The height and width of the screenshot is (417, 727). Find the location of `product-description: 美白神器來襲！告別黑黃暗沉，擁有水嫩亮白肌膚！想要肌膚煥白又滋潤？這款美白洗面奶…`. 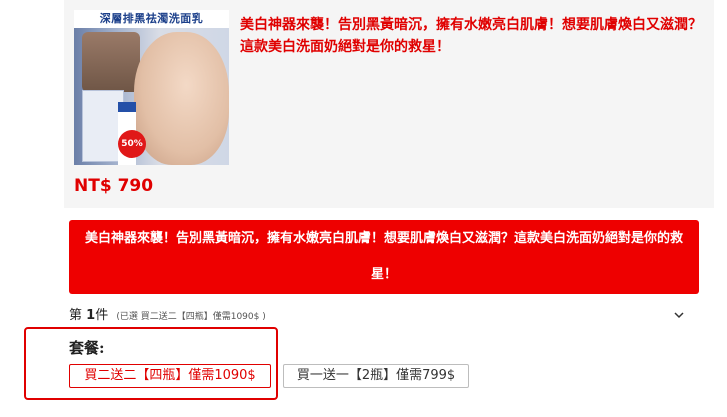

product-description: 美白神器來襲！告別黑黃暗沉，擁有水嫩亮白肌膚！想要肌膚煥白又滋潤？這款美白洗面奶… is located at coordinates (471, 36).